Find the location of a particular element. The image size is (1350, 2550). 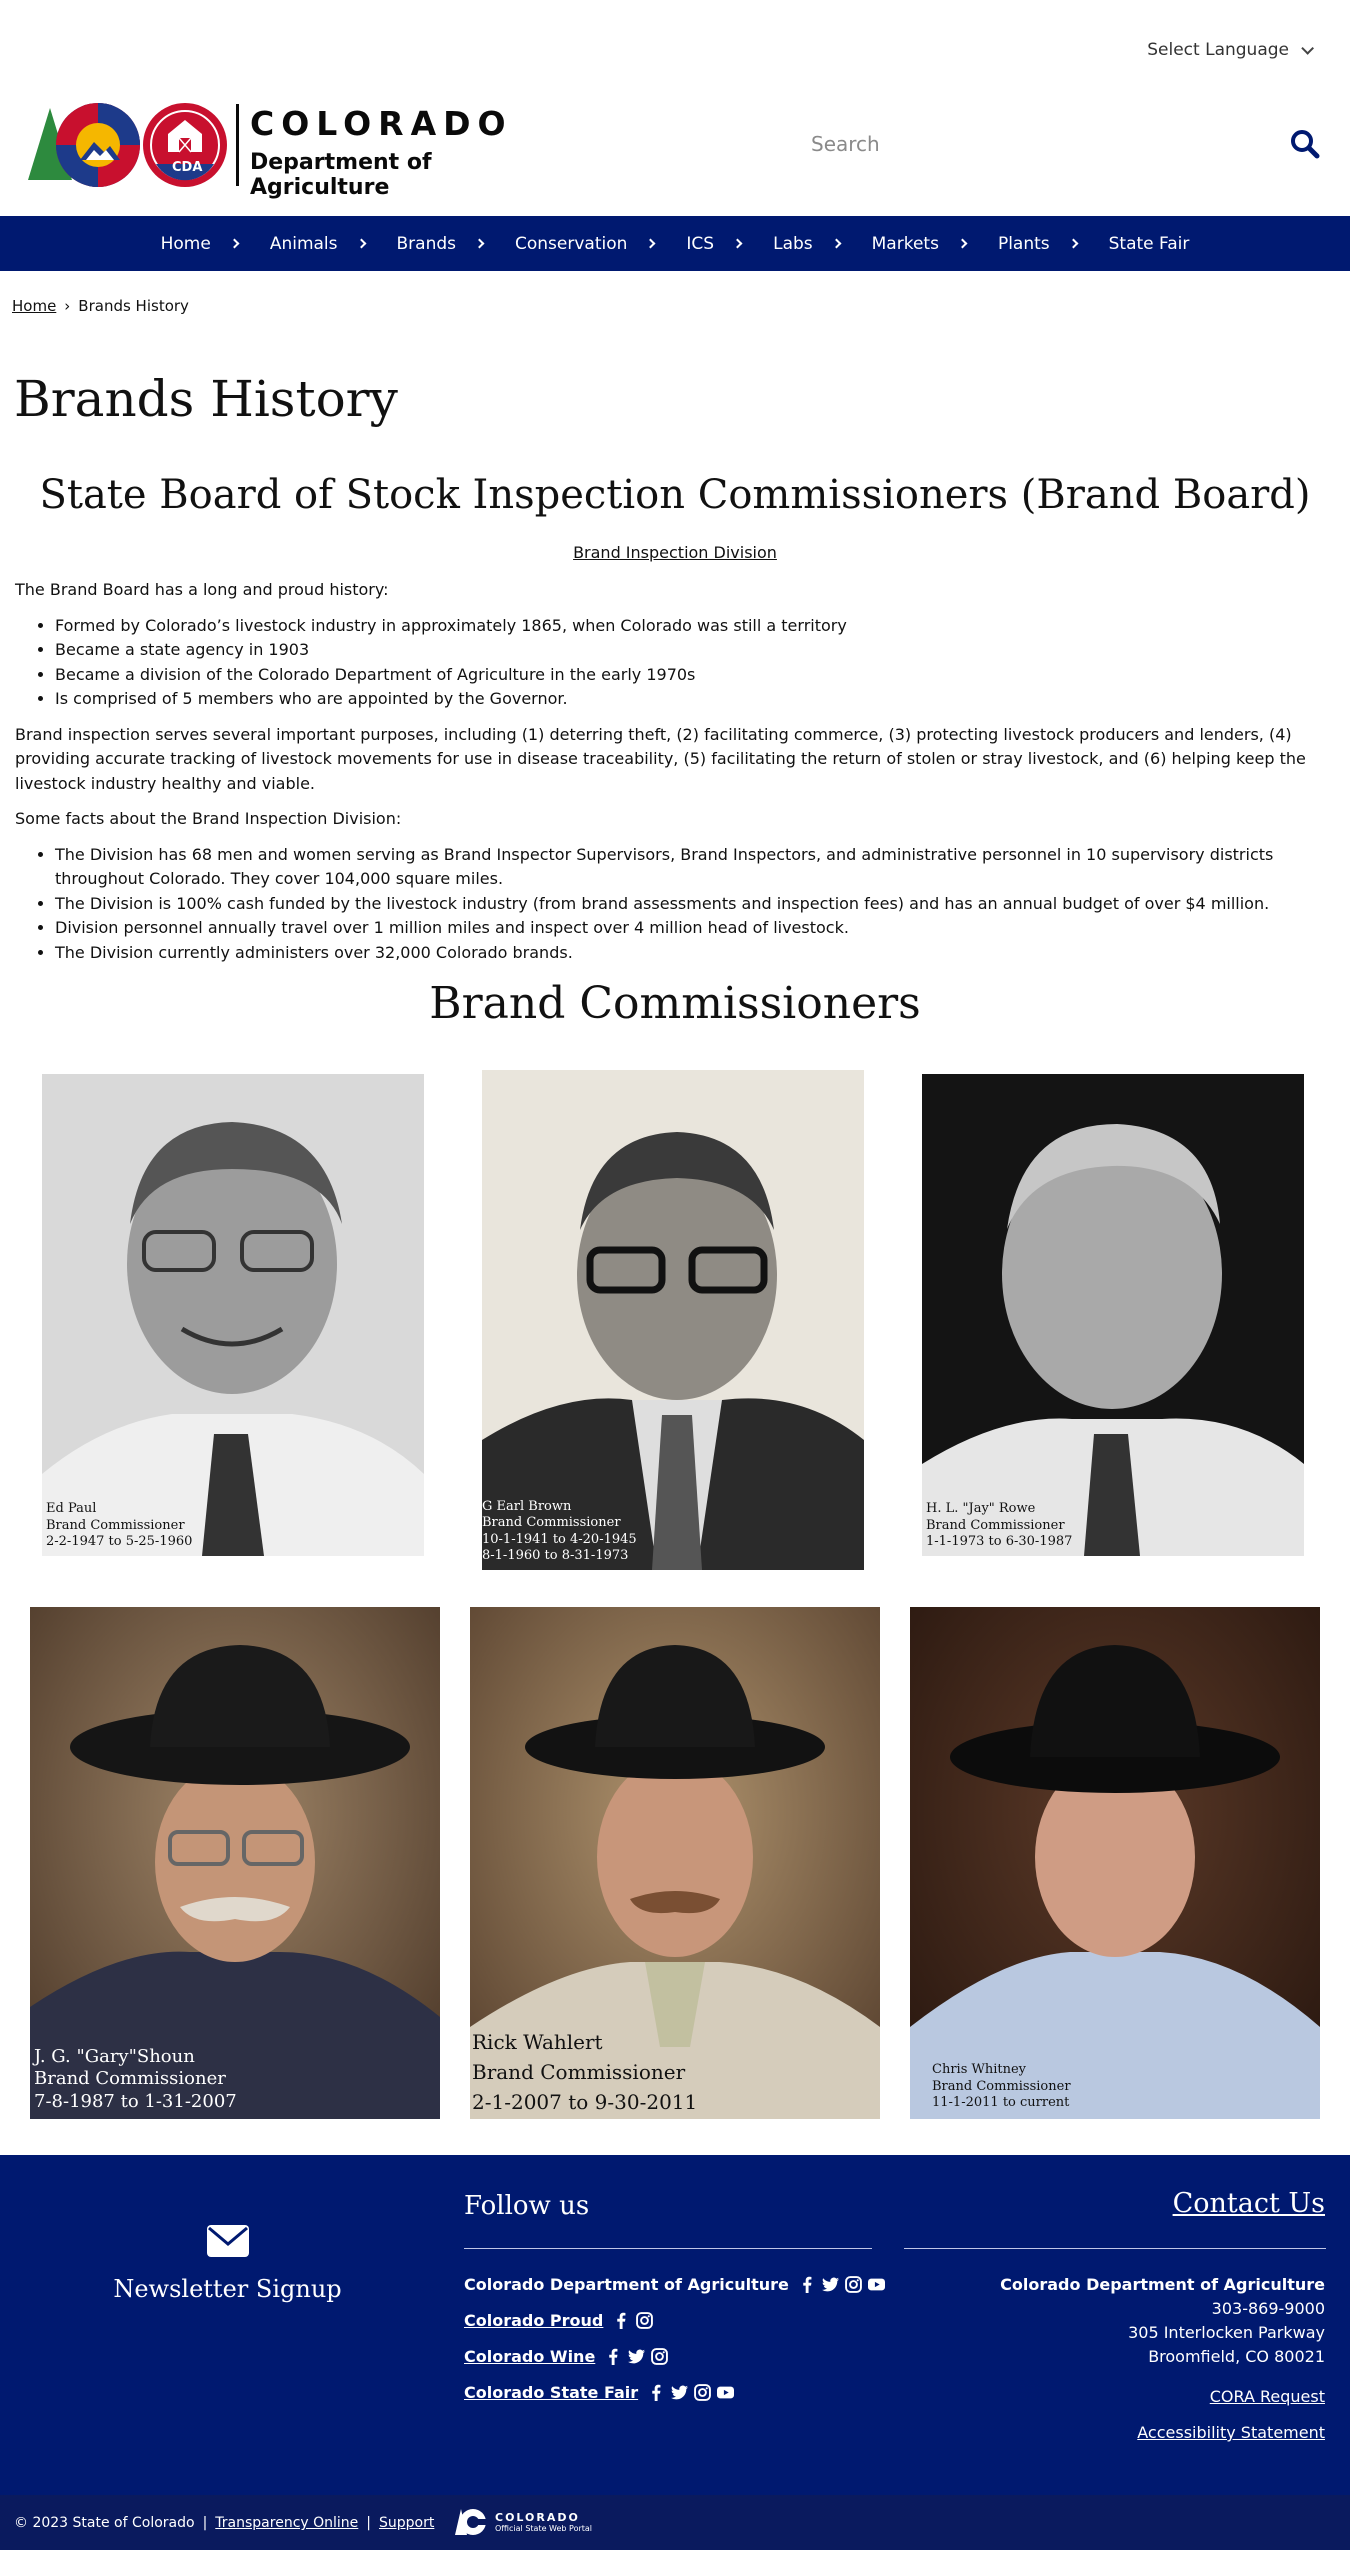

social-row-colorado-wine: Colorado Wine is located at coordinates (566, 2356).